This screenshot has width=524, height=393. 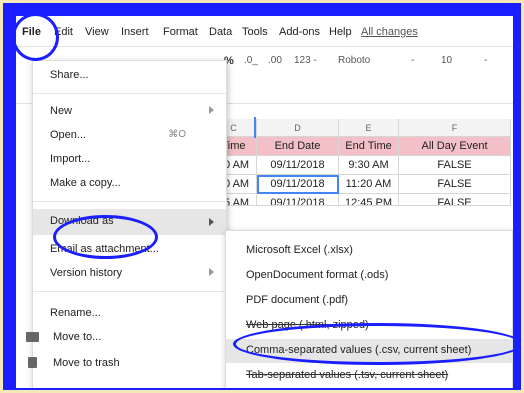 What do you see at coordinates (373, 344) in the screenshot?
I see `csv-option-highlight-ellipse` at bounding box center [373, 344].